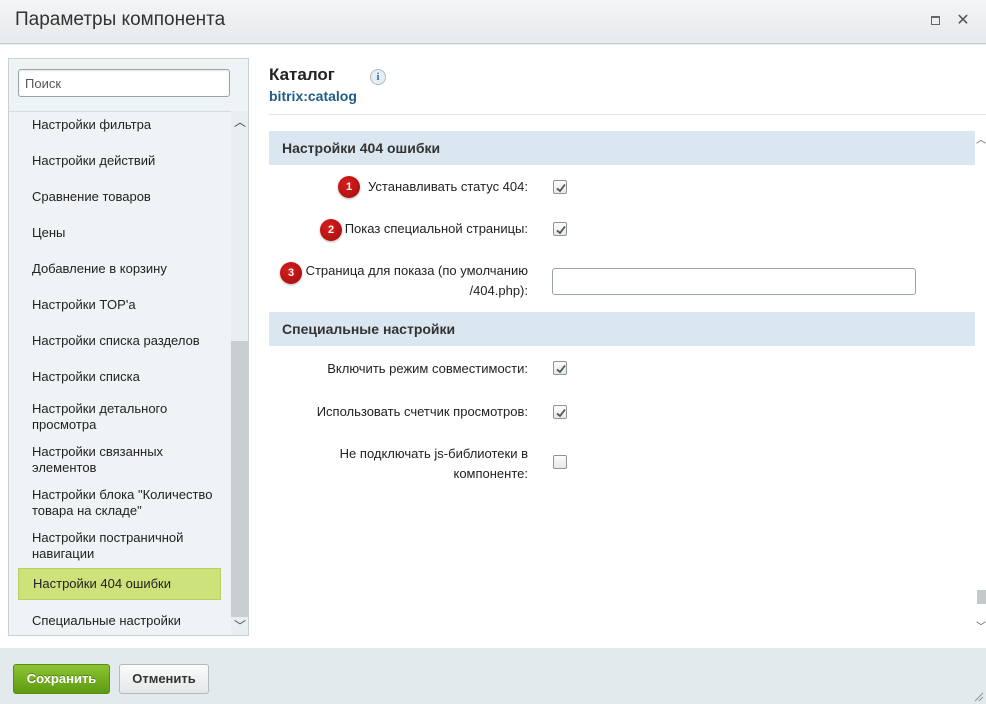 Image resolution: width=986 pixels, height=704 pixels. I want to click on field-label-line: Страница для показа (по умолчанию, so click(416, 270).